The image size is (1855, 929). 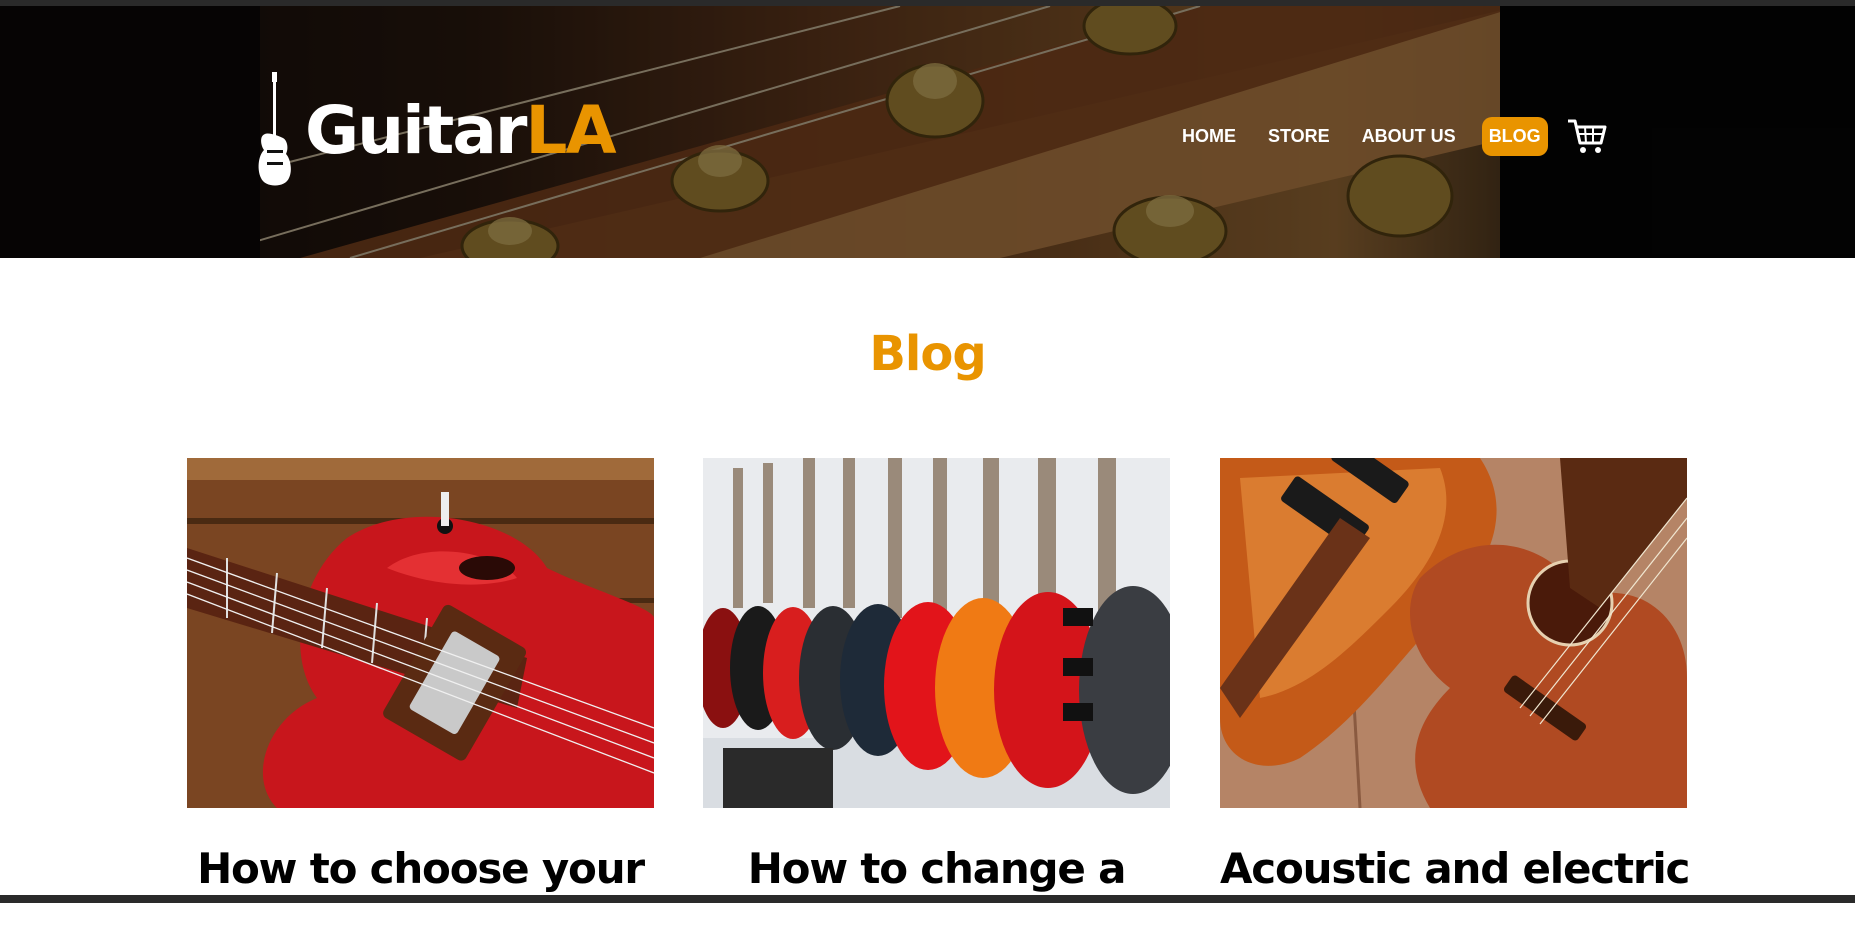 I want to click on logo-brand-accent: LA, so click(x=570, y=130).